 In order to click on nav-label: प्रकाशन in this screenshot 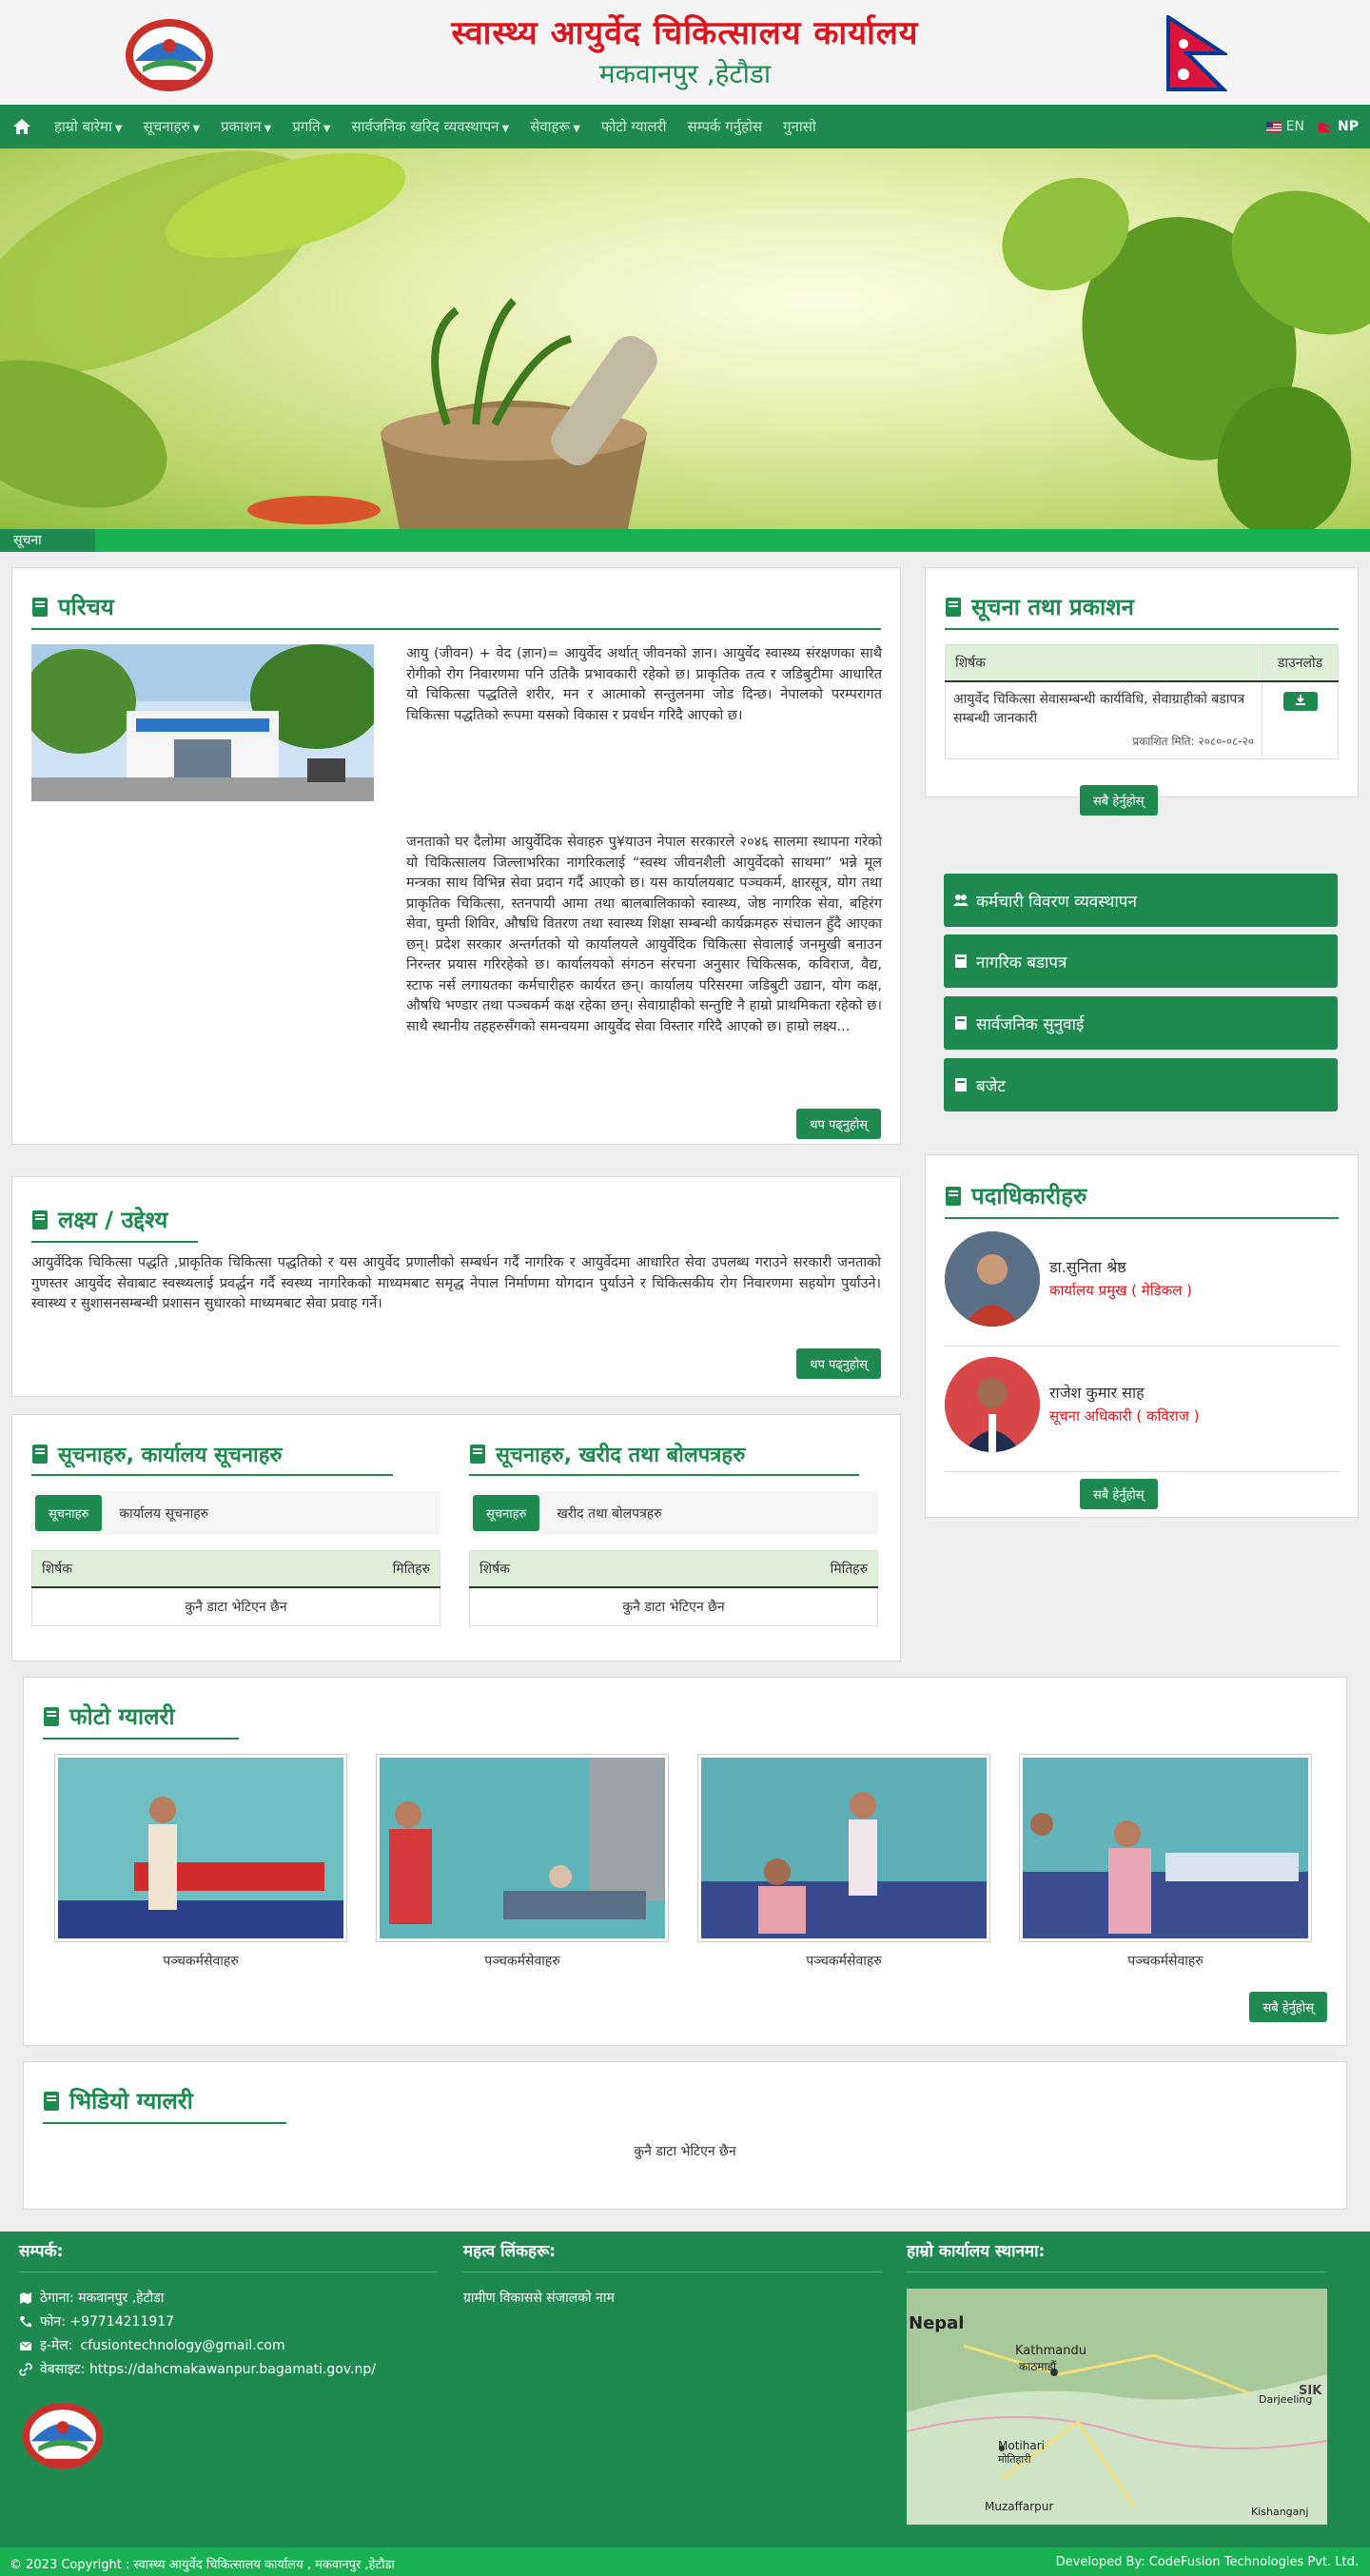, I will do `click(241, 126)`.